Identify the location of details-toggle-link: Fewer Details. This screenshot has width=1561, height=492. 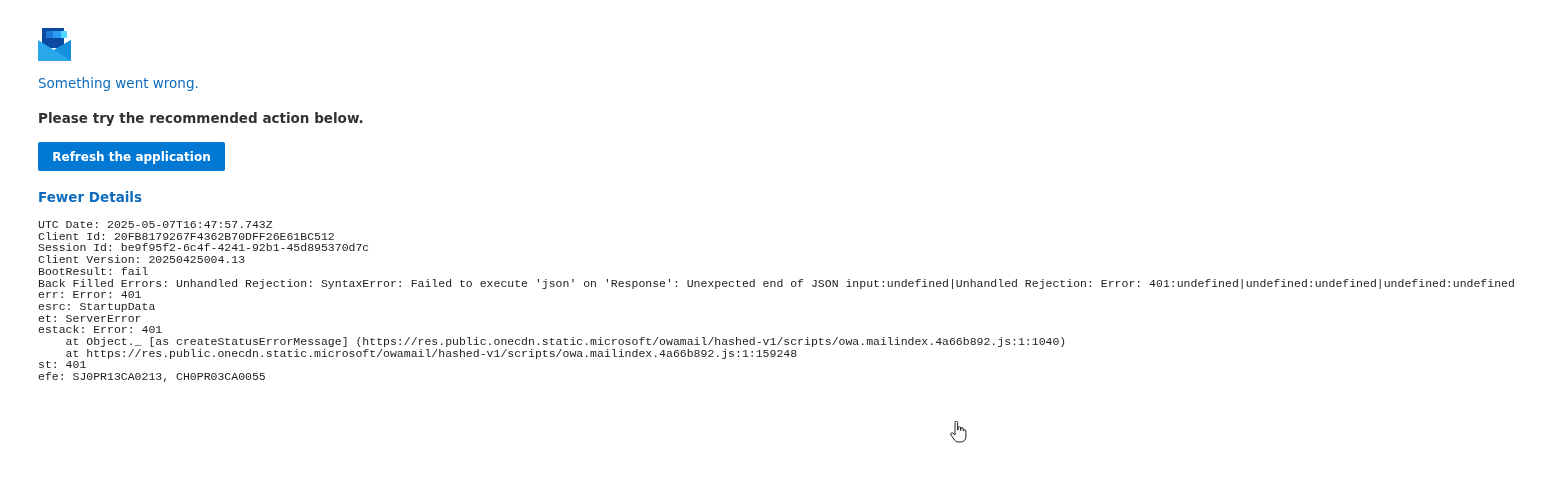
(90, 197).